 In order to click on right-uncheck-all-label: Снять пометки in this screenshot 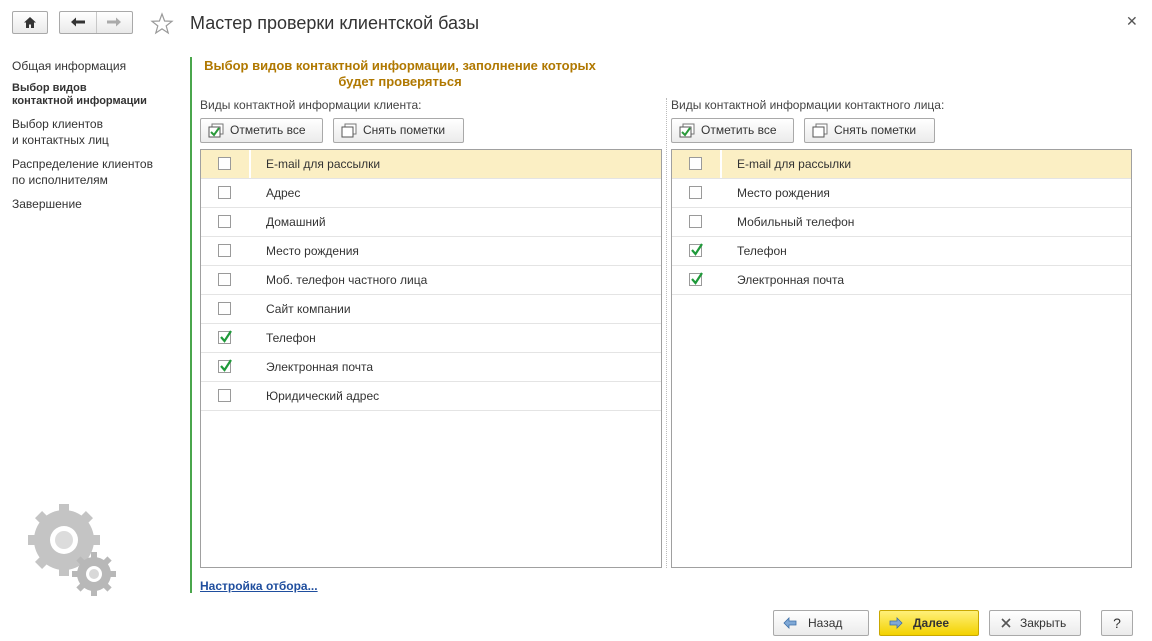, I will do `click(875, 130)`.